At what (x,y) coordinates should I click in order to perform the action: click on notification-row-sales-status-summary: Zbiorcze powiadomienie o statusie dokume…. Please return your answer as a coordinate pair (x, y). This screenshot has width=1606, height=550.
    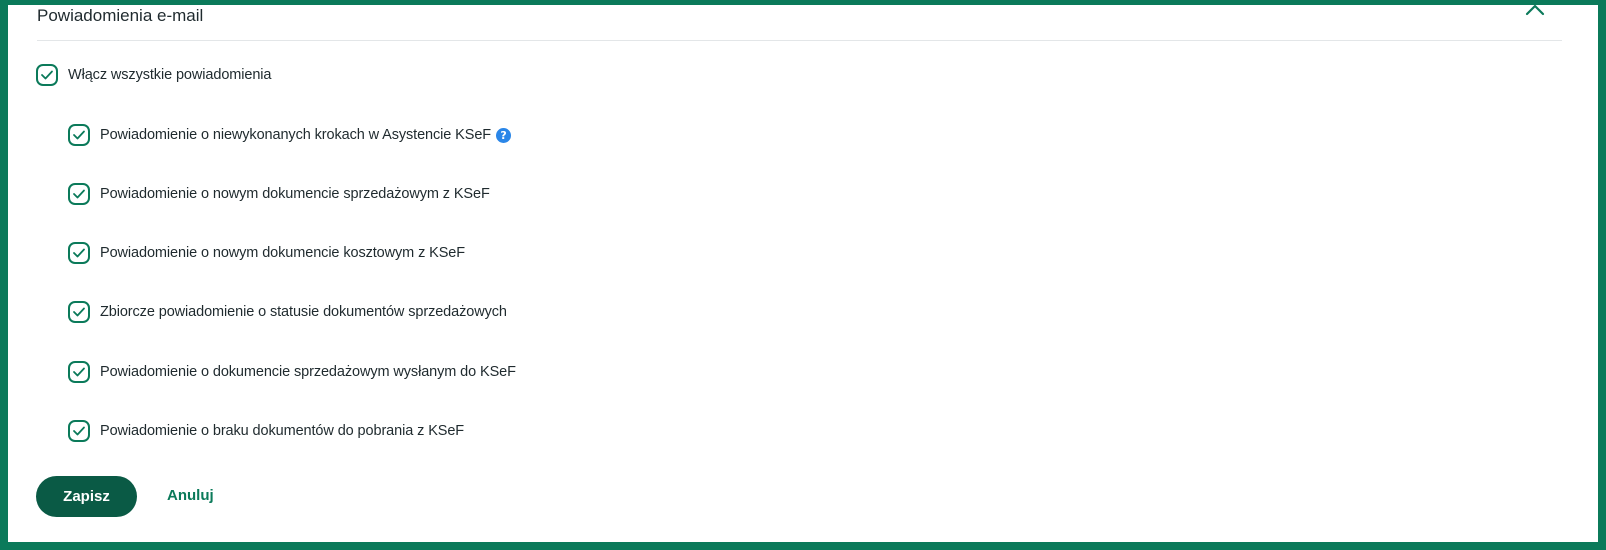
    Looking at the image, I should click on (287, 312).